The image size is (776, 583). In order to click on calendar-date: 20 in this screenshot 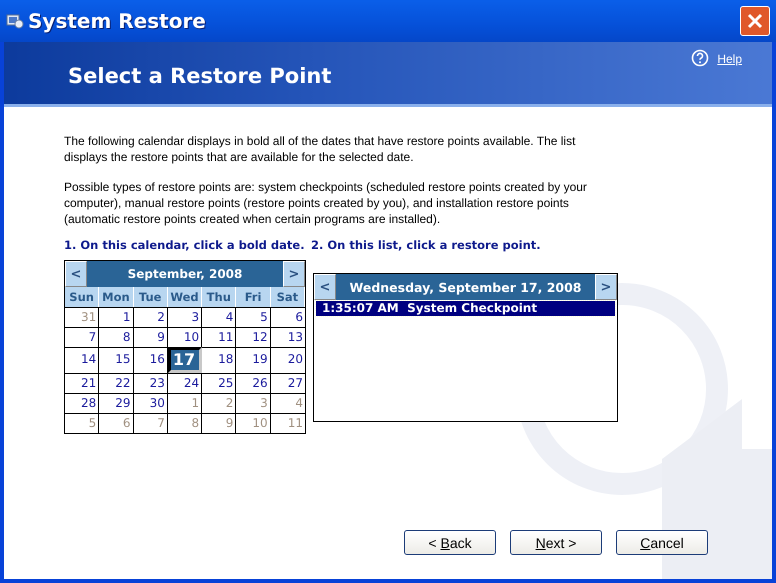, I will do `click(287, 360)`.